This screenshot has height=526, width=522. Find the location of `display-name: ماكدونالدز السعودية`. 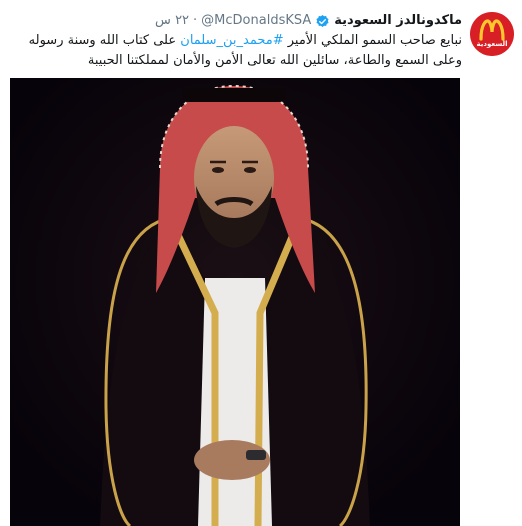

display-name: ماكدونالدز السعودية is located at coordinates (398, 21).